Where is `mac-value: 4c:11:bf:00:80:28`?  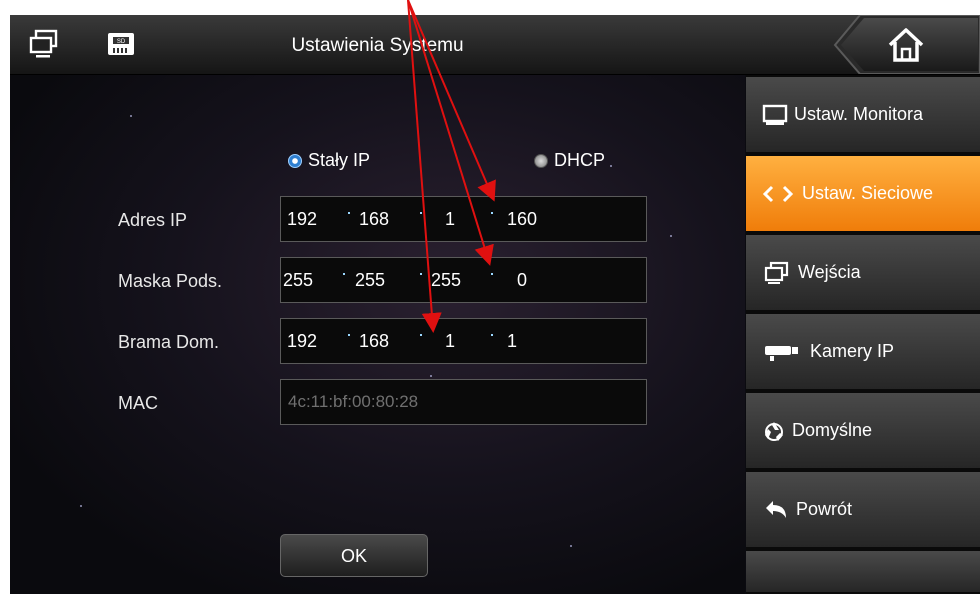
mac-value: 4c:11:bf:00:80:28 is located at coordinates (353, 401).